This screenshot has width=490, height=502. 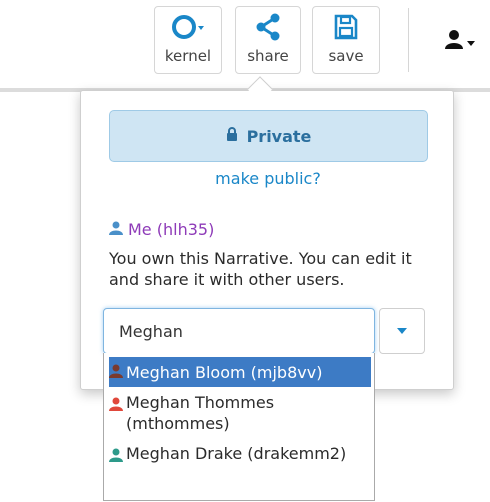 I want to click on share-label: share, so click(x=268, y=56).